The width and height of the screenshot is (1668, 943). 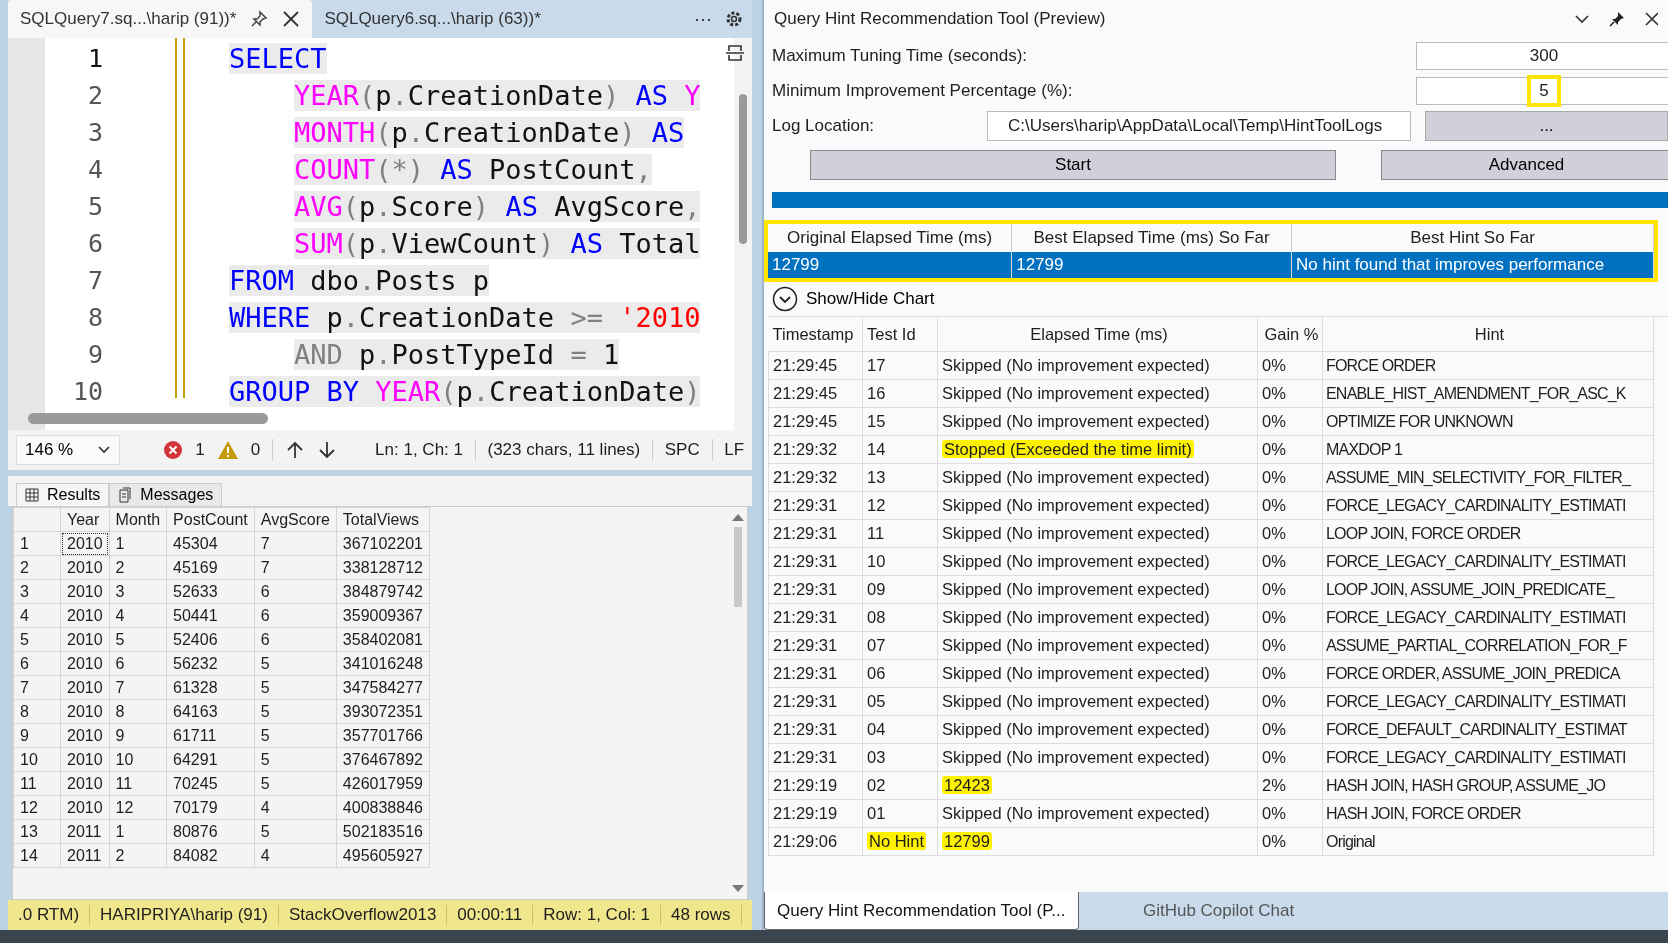 I want to click on arrow-down-icon, so click(x=326, y=450).